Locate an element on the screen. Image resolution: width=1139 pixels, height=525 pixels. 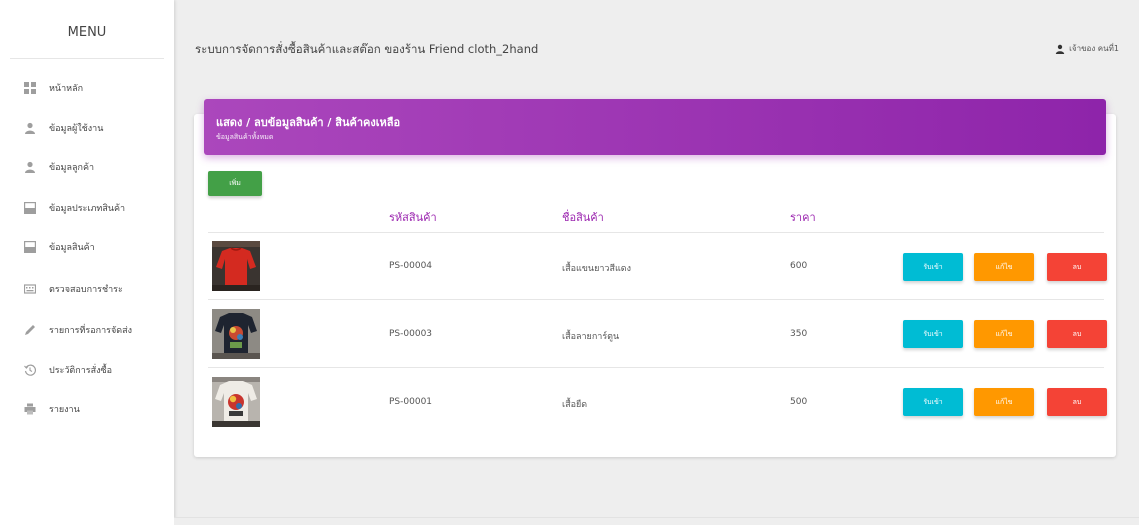
product-name: เสื้อลายการ์ตูน is located at coordinates (591, 337).